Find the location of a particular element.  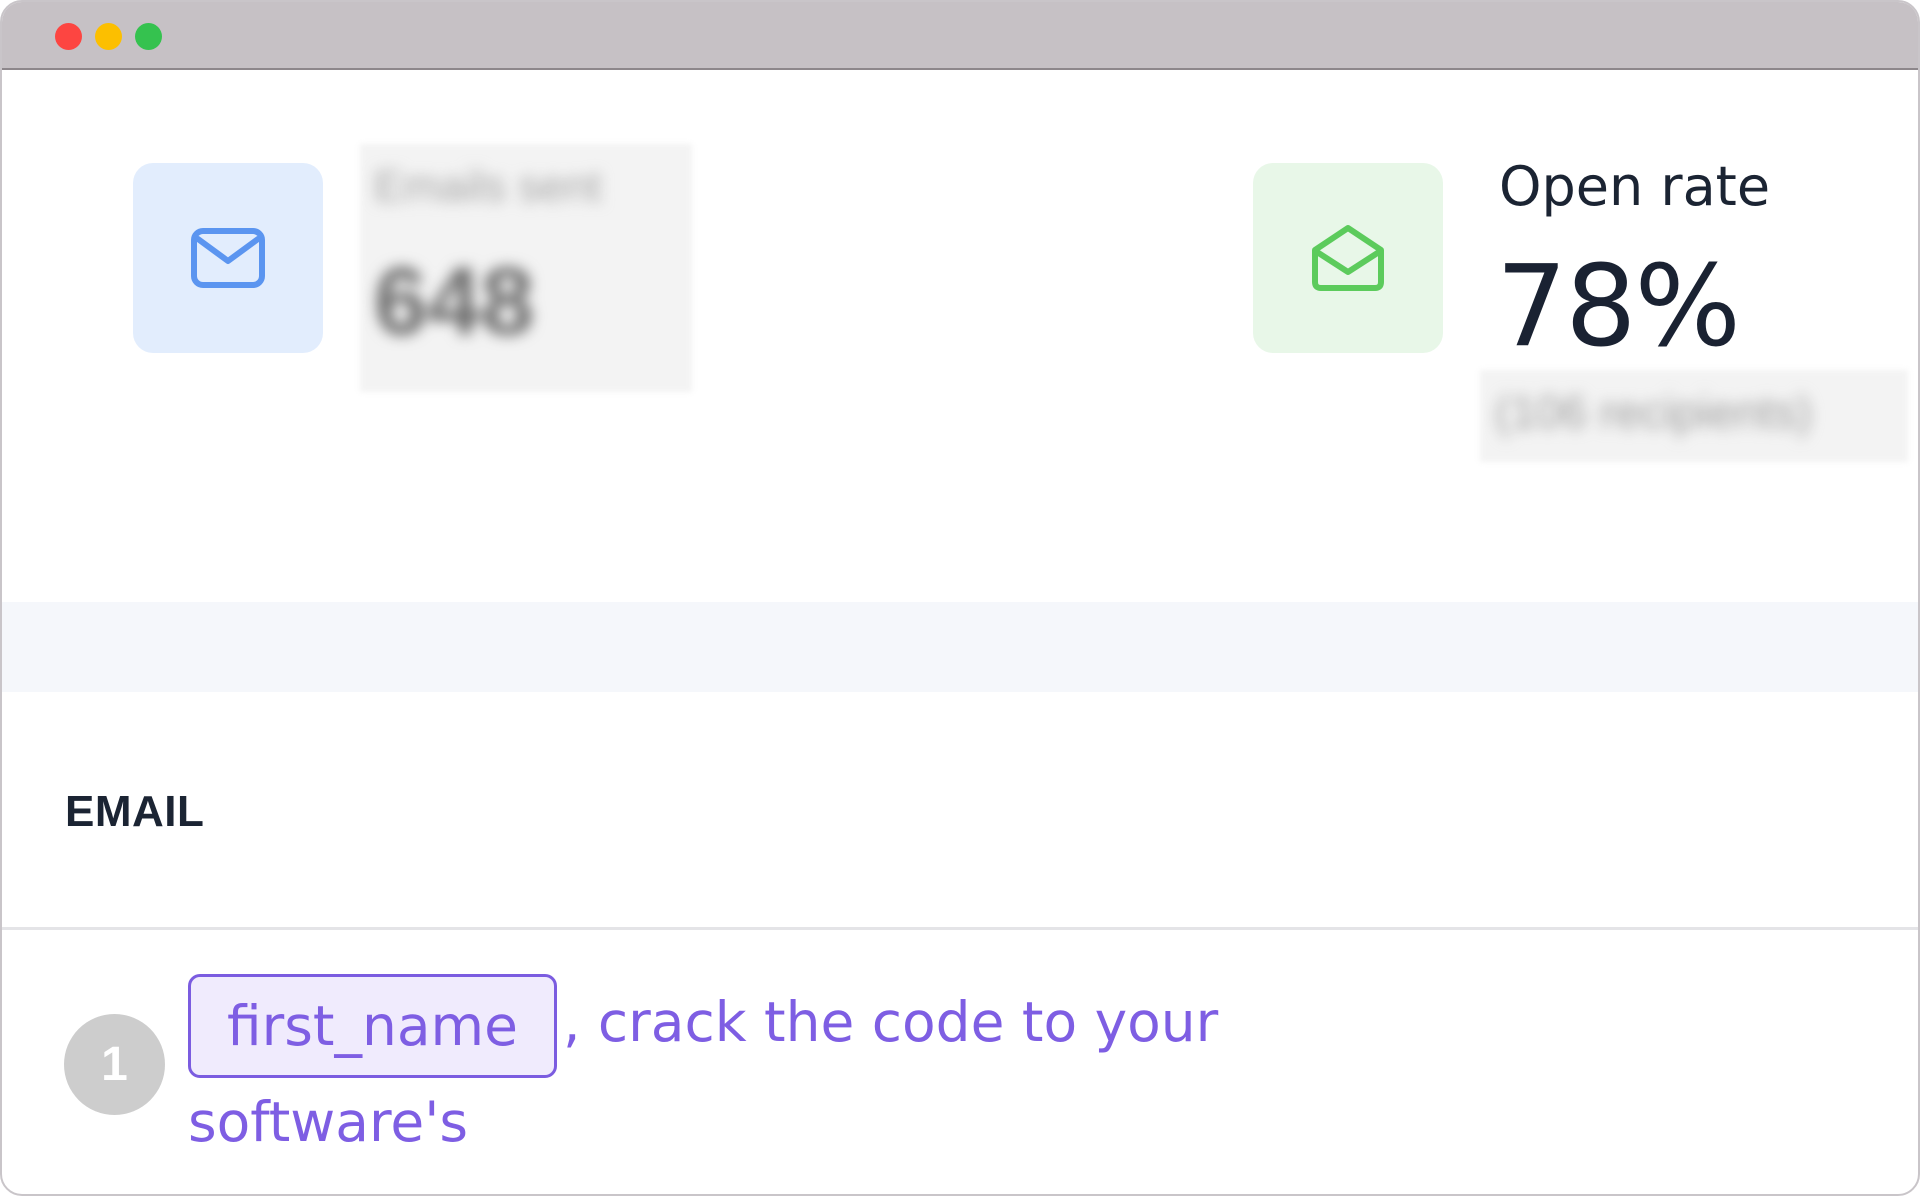

section-separator-band is located at coordinates (960, 647).